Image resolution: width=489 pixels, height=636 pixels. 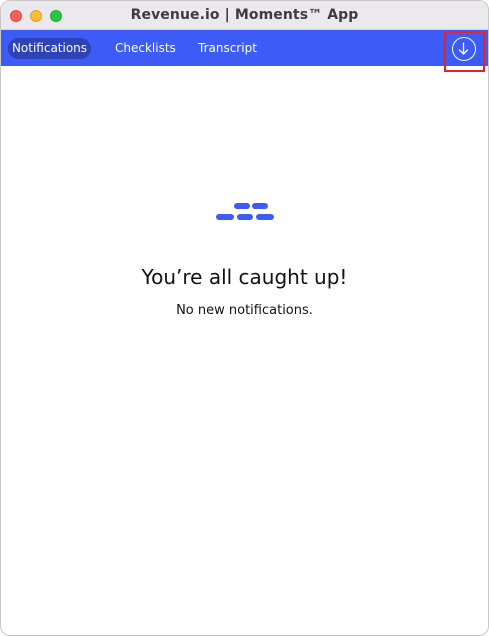 I want to click on top-nav-bar: Notifications Checklists Transcript, so click(x=244, y=48).